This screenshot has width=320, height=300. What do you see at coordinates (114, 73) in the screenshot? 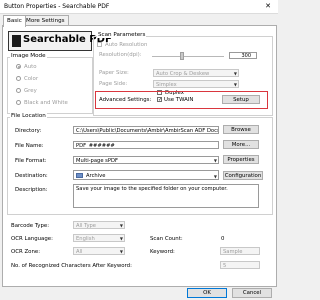
I see `paper-size-label: Paper Size:` at bounding box center [114, 73].